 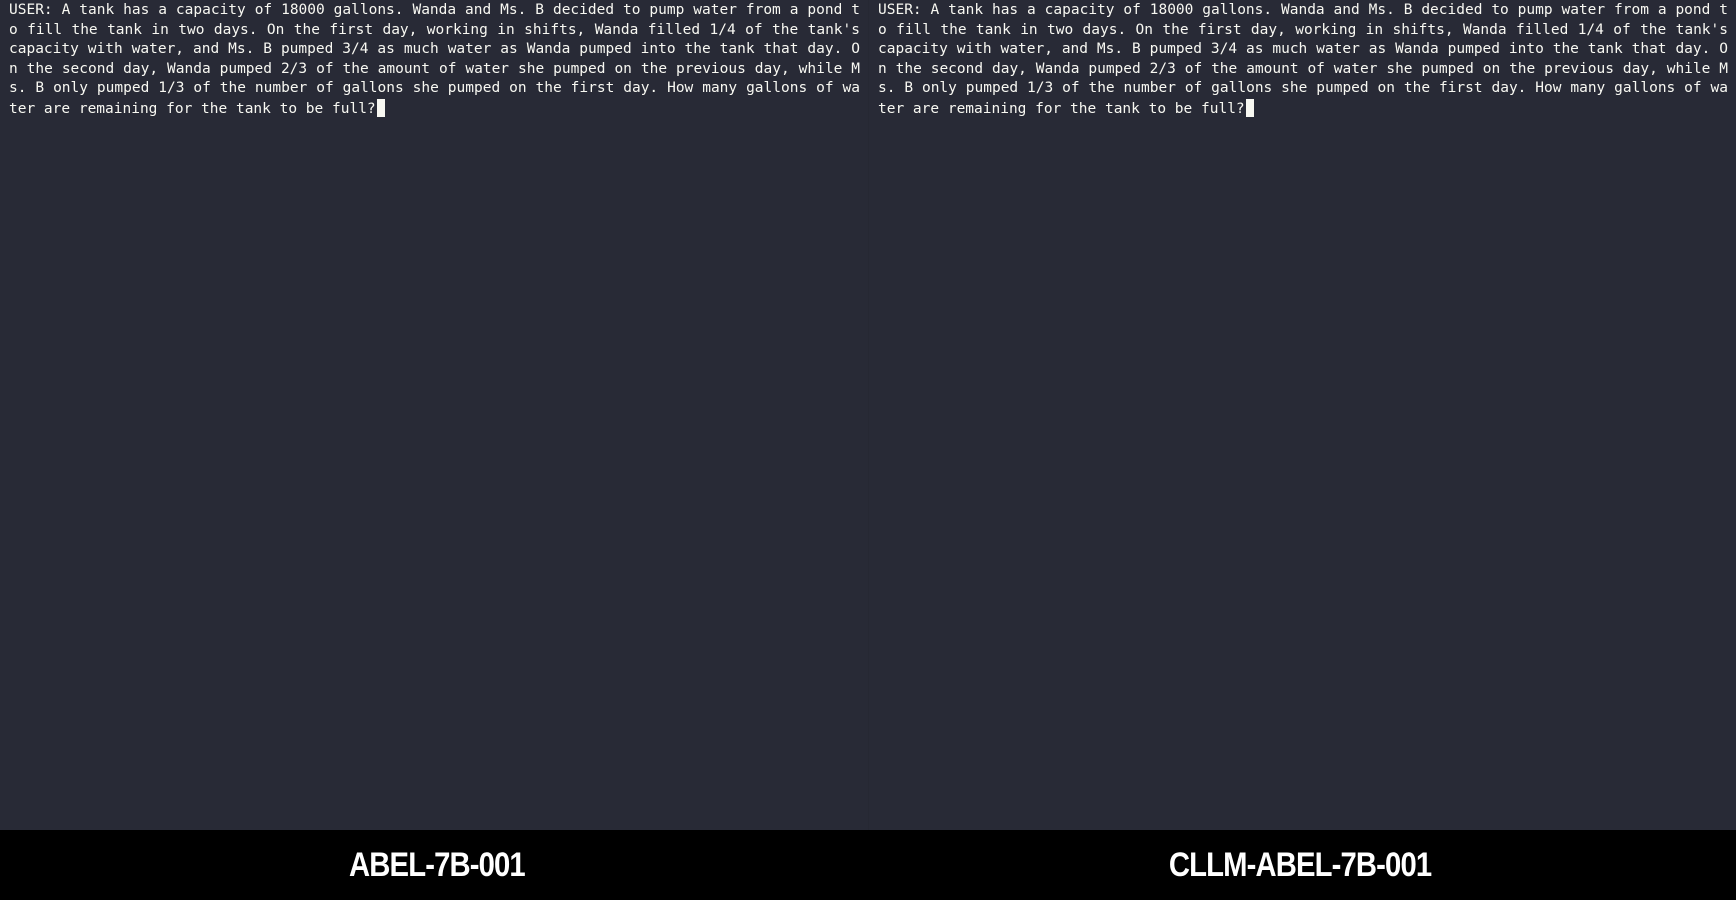 I want to click on model-label-right: CLLM-ABEL-7B-001, so click(x=1300, y=864).